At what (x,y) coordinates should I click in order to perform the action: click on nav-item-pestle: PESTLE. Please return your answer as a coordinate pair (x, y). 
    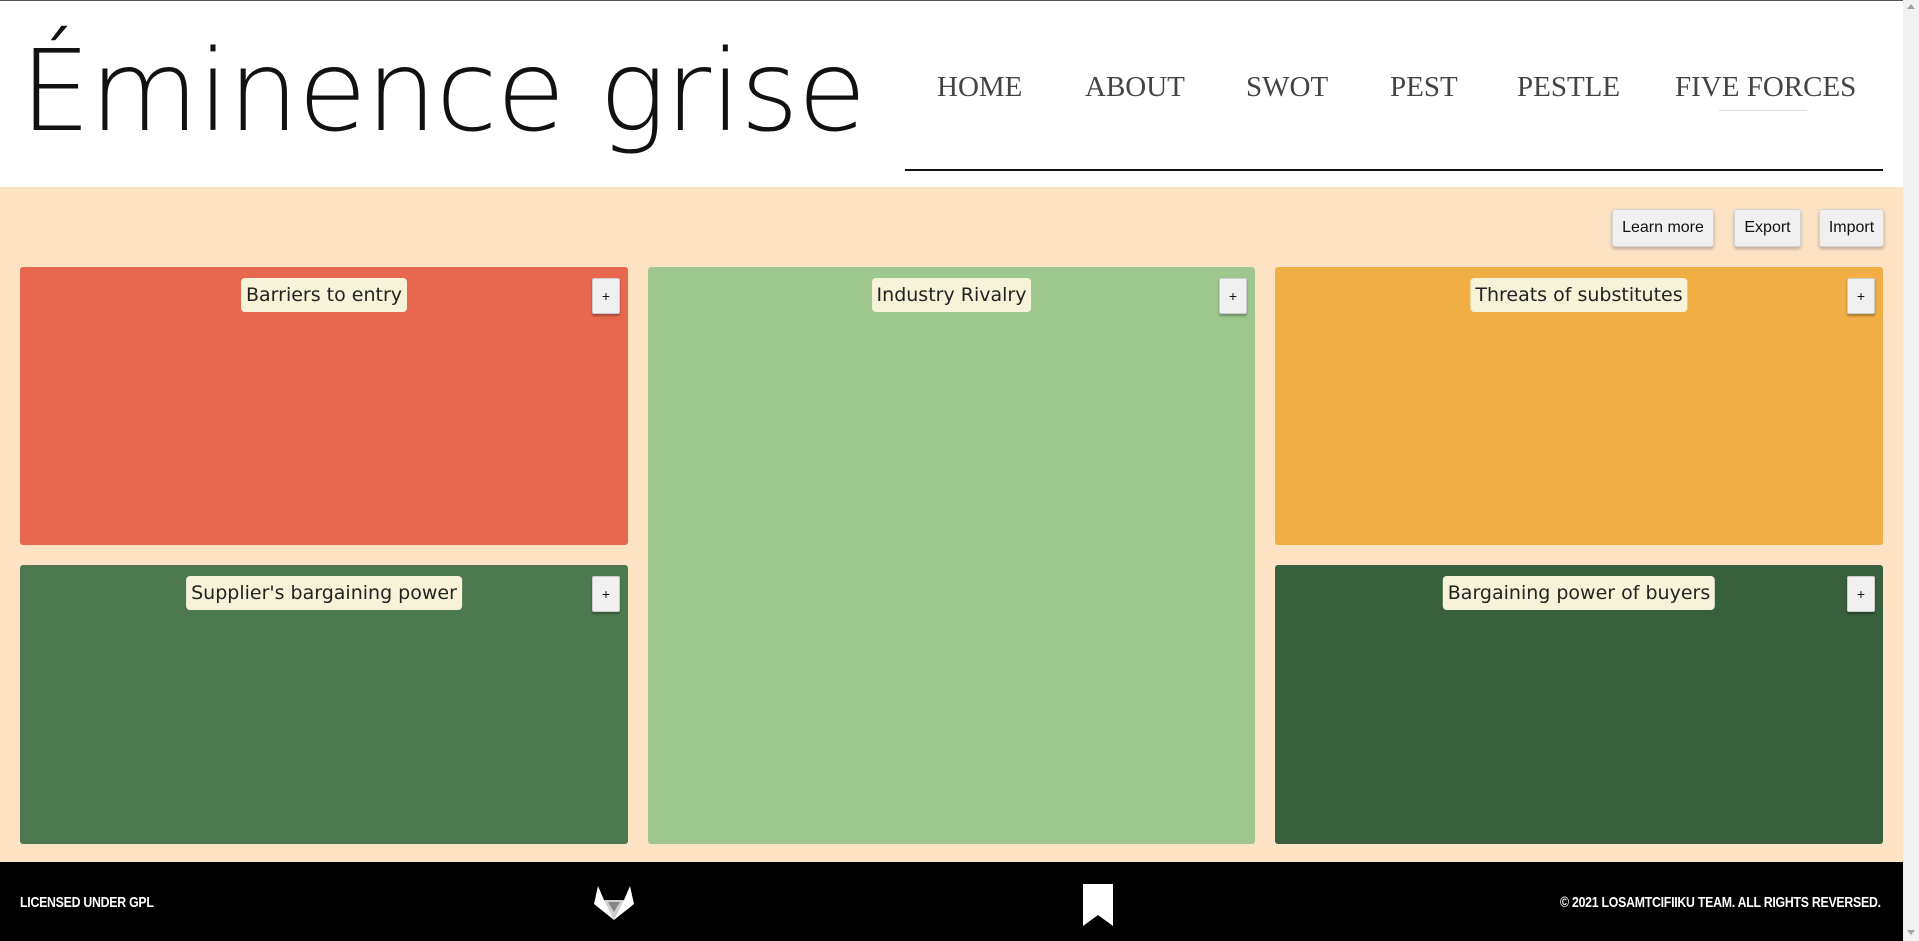
    Looking at the image, I should click on (1568, 87).